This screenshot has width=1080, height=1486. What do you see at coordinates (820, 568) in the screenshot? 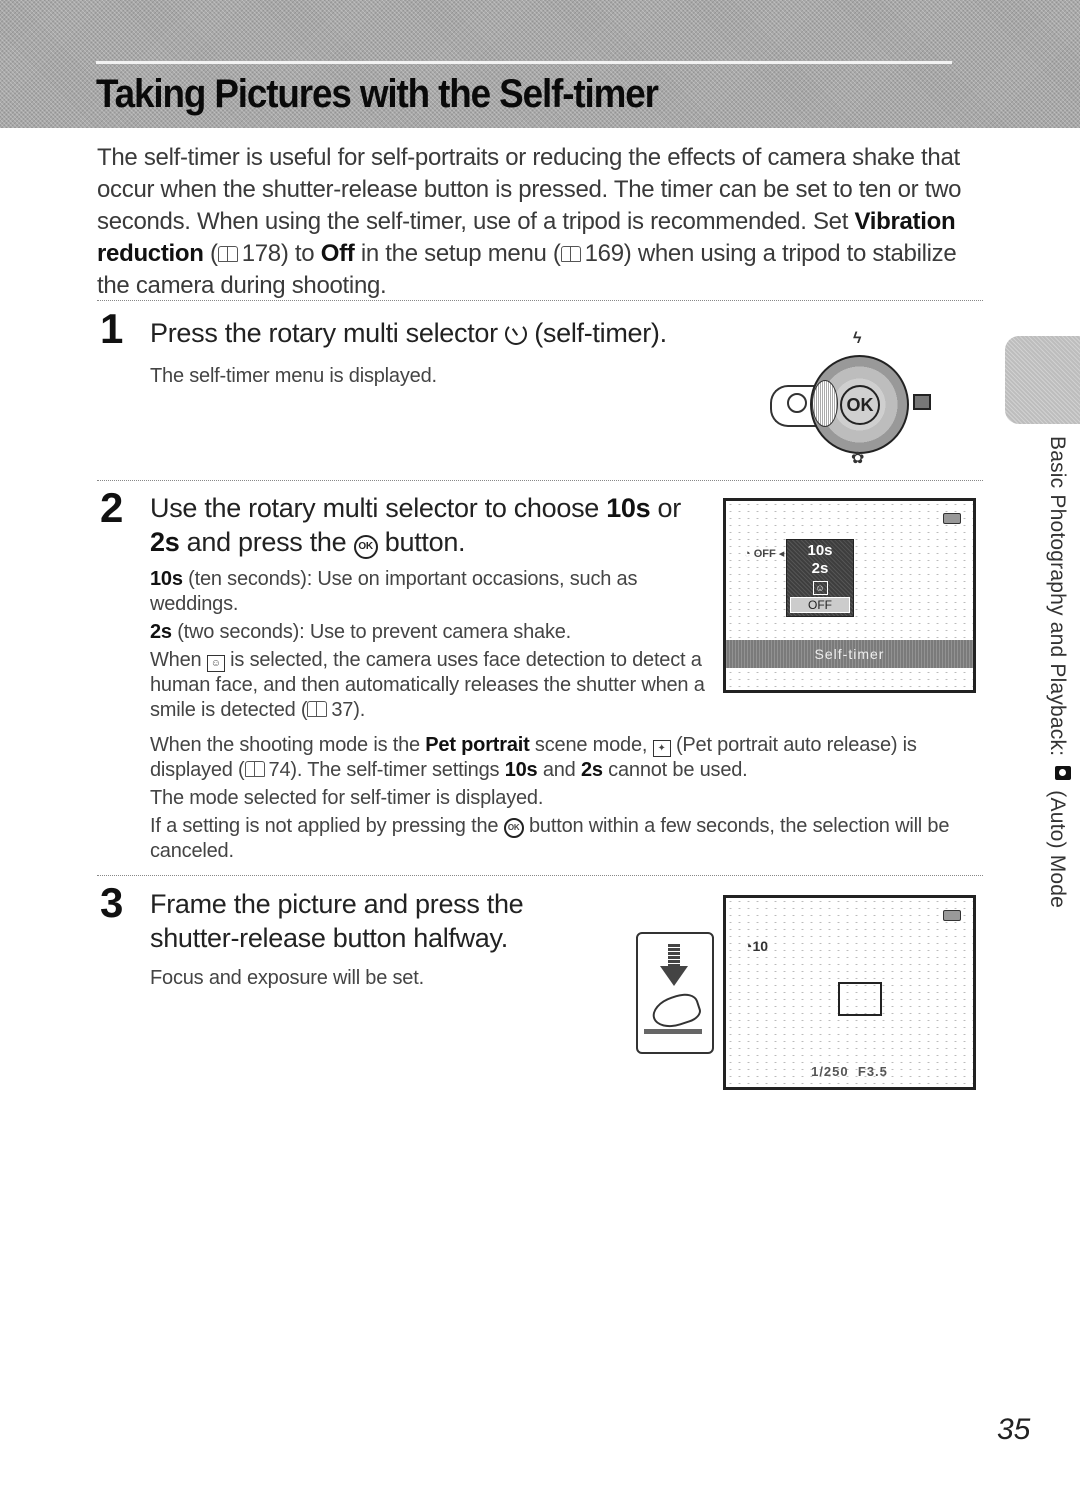
I see `menu-item-2s: 2s` at bounding box center [820, 568].